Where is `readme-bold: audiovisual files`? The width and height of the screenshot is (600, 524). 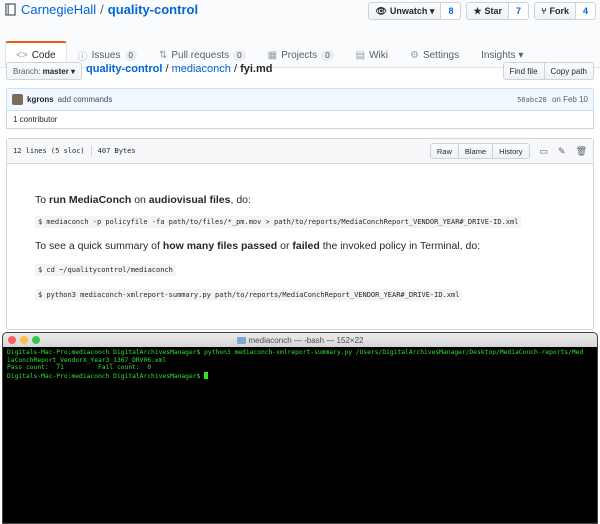 readme-bold: audiovisual files is located at coordinates (189, 200).